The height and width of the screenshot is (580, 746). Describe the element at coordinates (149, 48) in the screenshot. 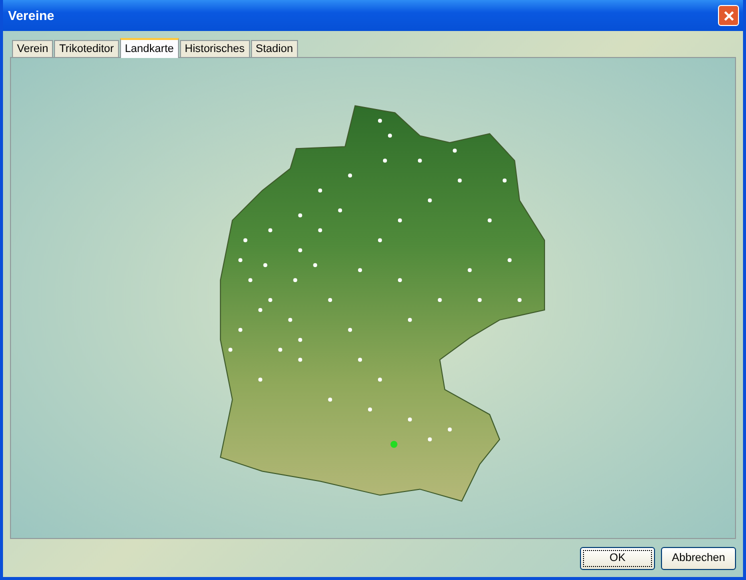

I see `tab: Landkarte` at that location.